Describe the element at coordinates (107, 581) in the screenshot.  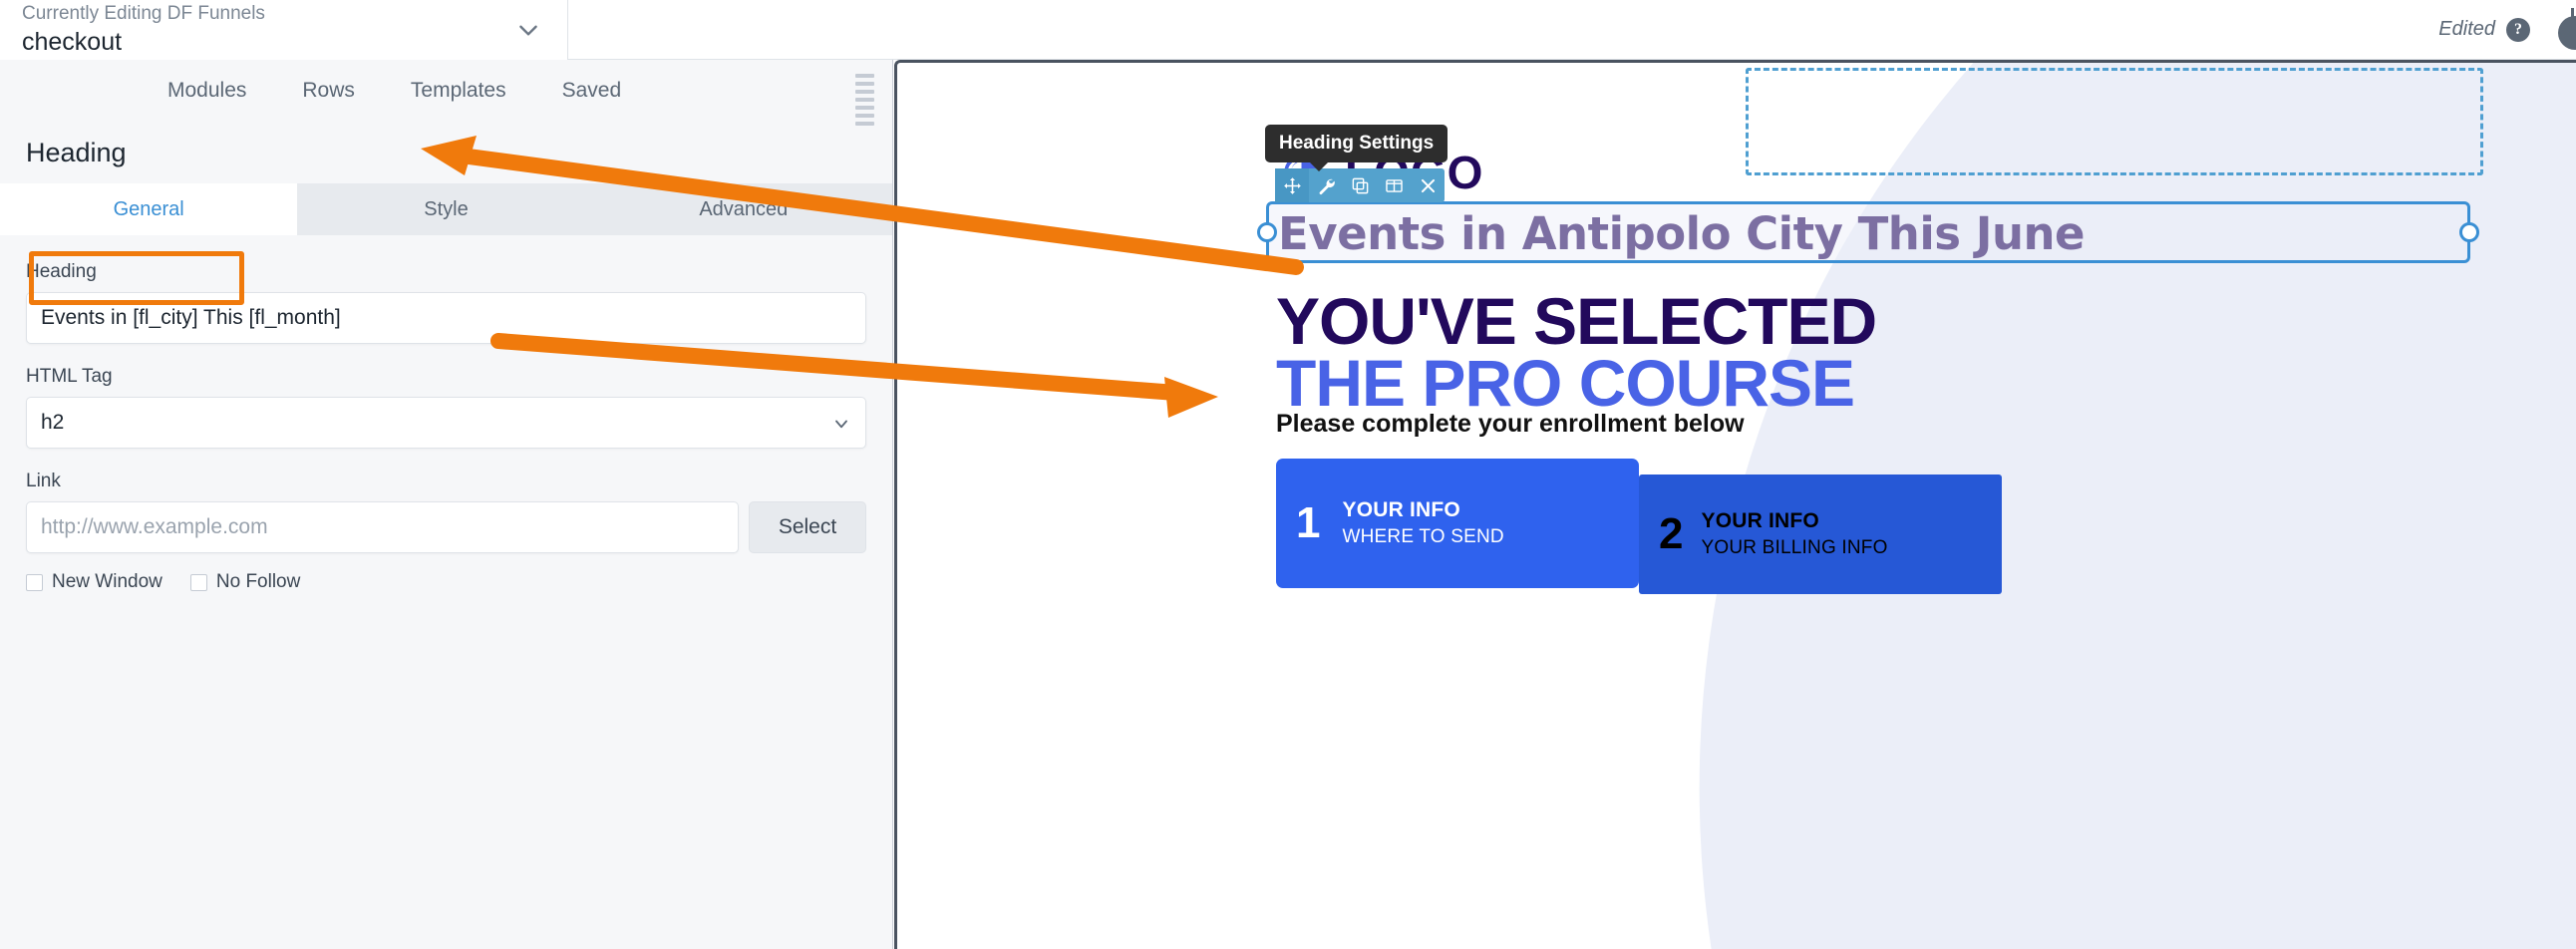
I see `new-window-label: New Window` at that location.